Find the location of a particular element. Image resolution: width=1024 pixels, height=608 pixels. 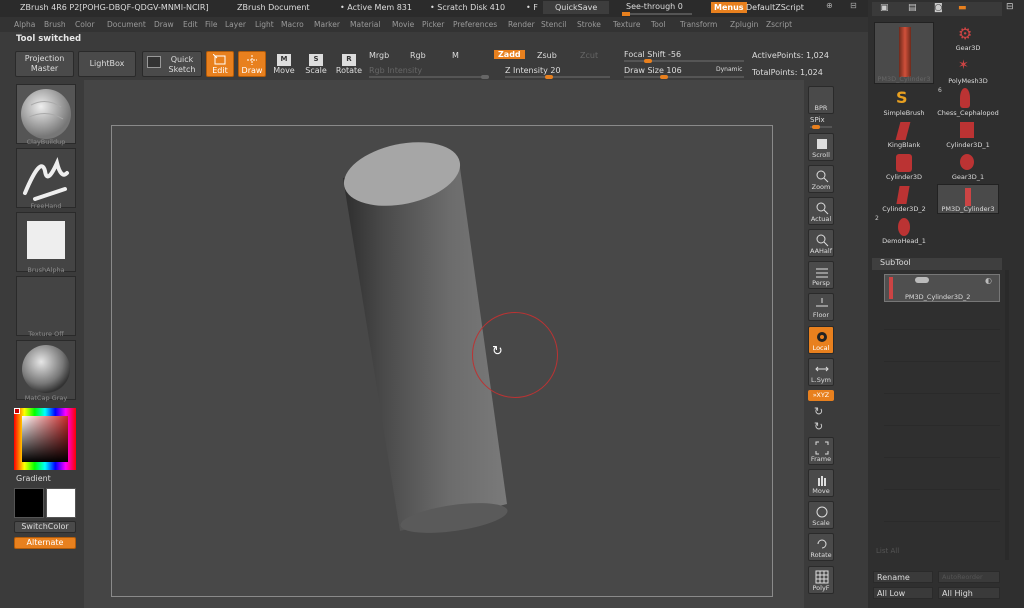

menu-preferences: Preferences is located at coordinates (475, 24).